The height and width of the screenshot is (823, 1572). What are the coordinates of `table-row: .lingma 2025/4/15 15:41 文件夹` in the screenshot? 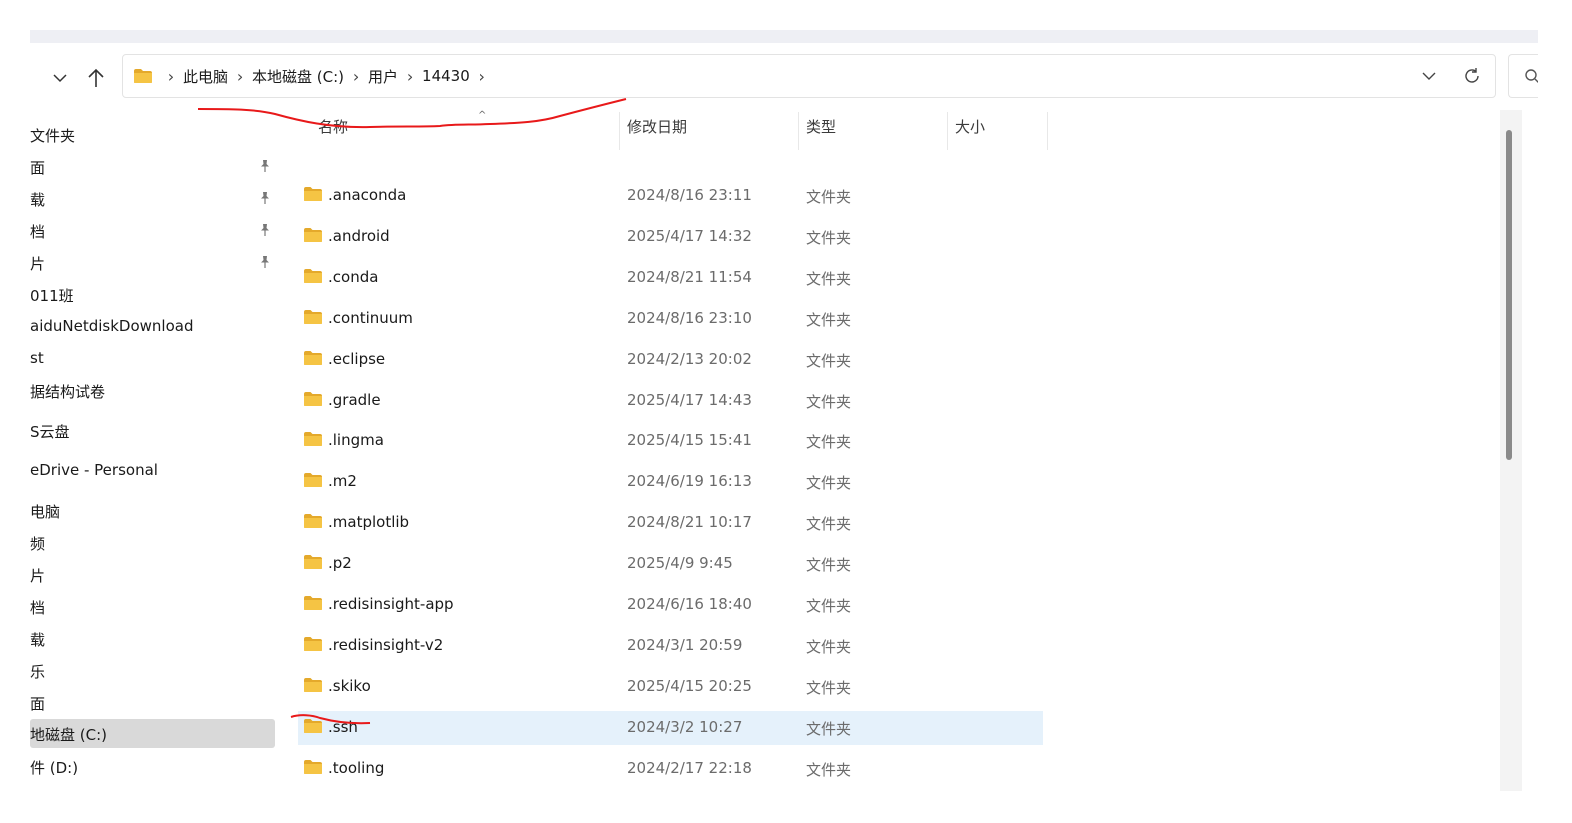 It's located at (670, 441).